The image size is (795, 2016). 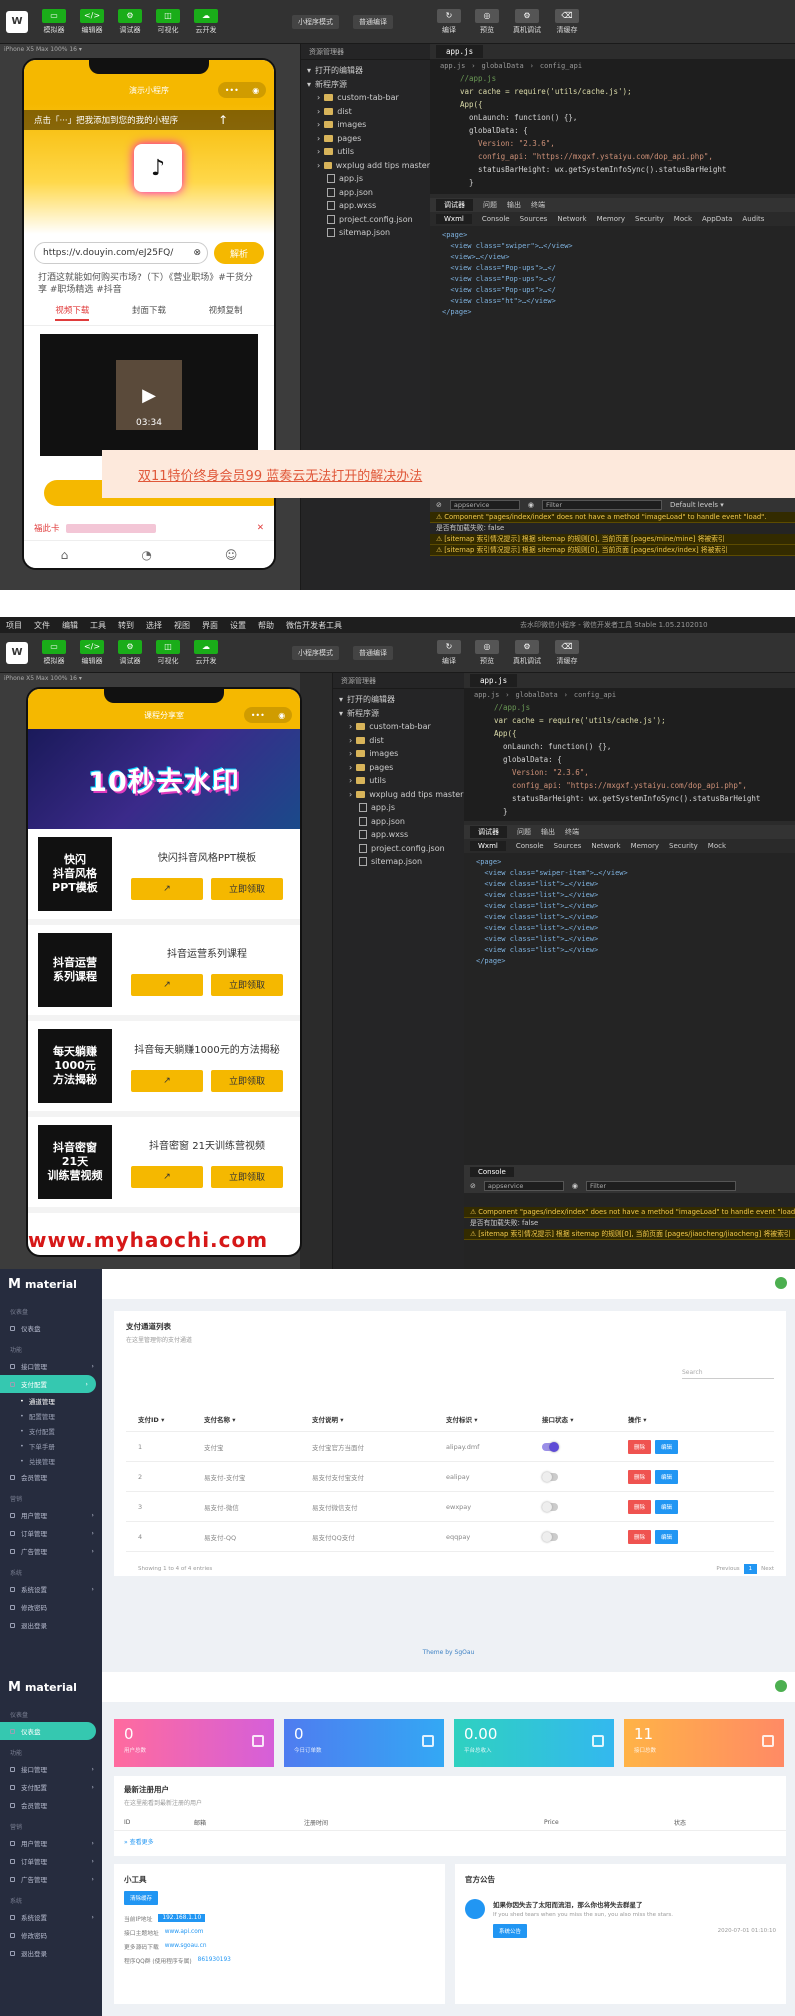 What do you see at coordinates (365, 85) in the screenshot?
I see `tree-section-1: ▾ 新程序源` at bounding box center [365, 85].